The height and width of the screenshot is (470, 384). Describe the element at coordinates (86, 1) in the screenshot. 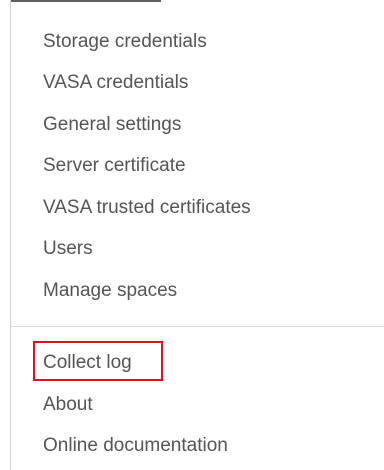

I see `menu-anchor-bar` at that location.